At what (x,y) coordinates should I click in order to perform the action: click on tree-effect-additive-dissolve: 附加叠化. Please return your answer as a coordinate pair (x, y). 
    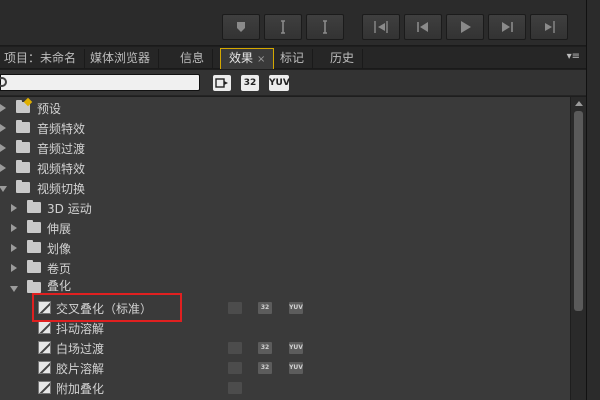
    Looking at the image, I should click on (285, 388).